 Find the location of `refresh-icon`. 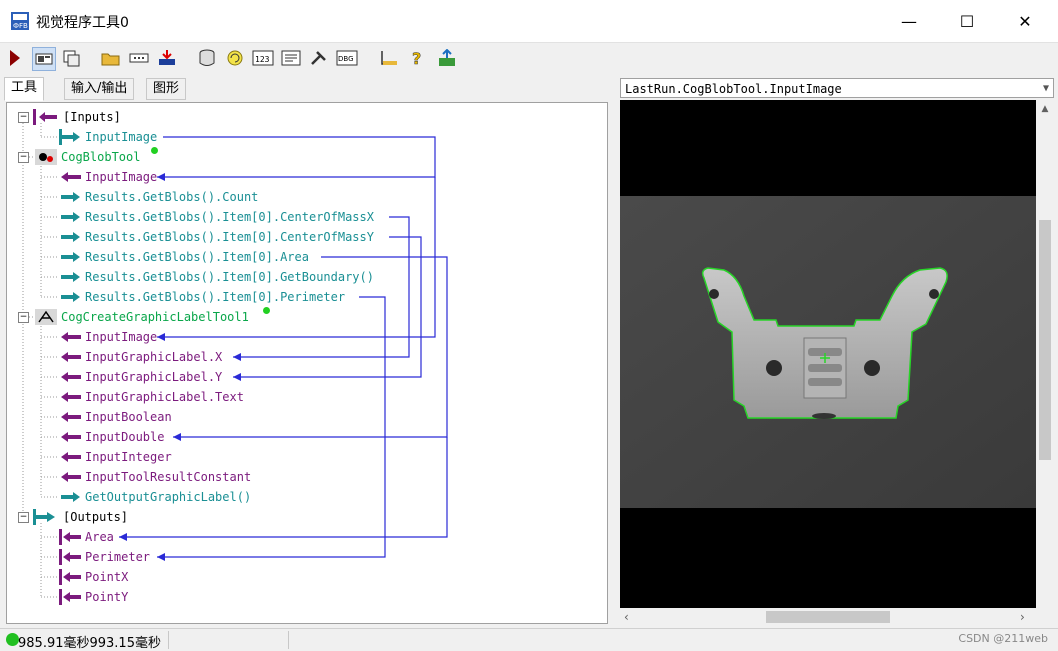

refresh-icon is located at coordinates (235, 58).